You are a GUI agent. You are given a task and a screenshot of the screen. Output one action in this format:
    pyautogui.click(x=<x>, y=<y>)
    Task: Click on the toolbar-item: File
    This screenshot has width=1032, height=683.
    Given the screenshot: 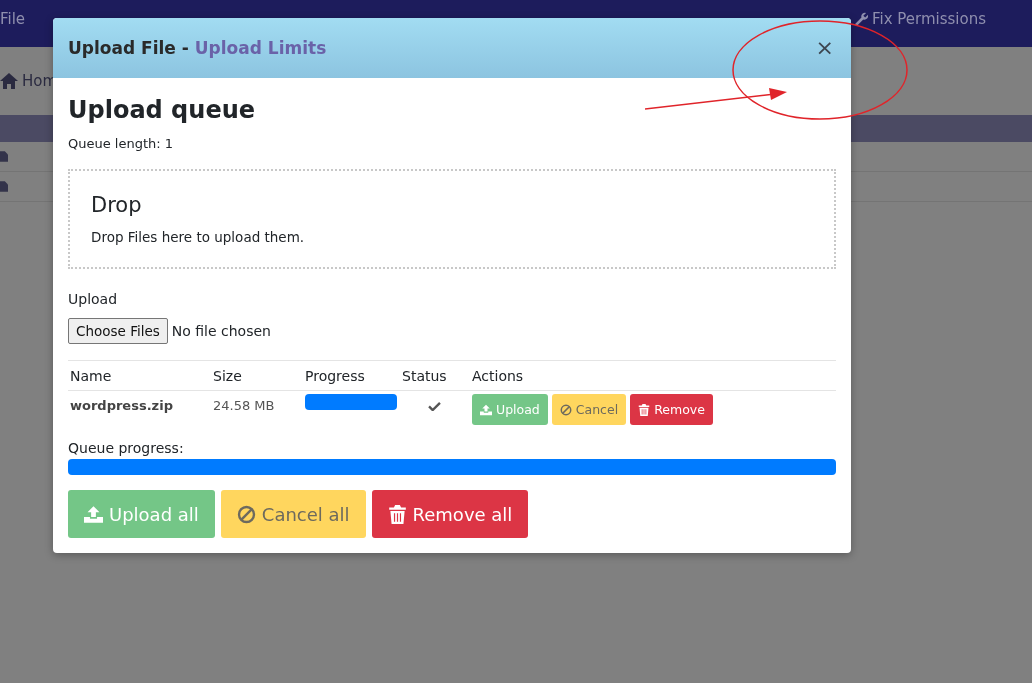 What is the action you would take?
    pyautogui.click(x=13, y=18)
    